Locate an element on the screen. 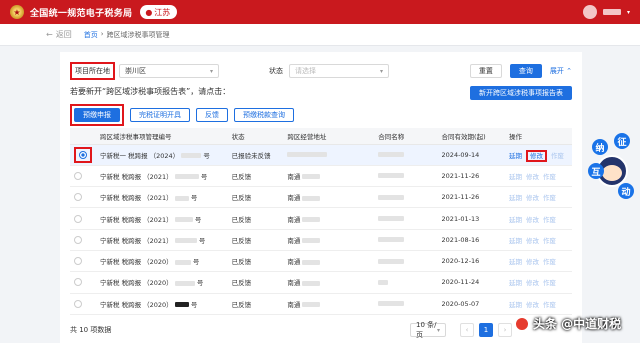  avatar is located at coordinates (589, 12).